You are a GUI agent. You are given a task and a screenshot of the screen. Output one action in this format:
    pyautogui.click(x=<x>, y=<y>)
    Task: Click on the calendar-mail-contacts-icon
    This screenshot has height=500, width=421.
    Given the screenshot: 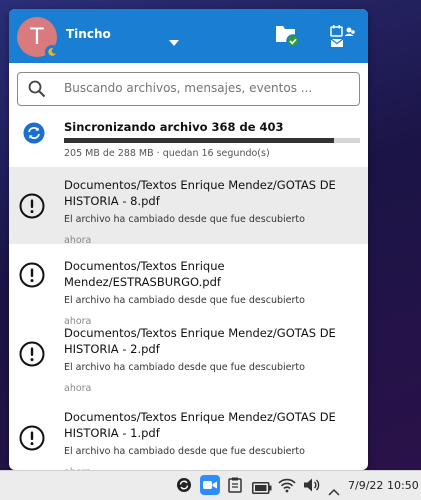 What is the action you would take?
    pyautogui.click(x=342, y=36)
    